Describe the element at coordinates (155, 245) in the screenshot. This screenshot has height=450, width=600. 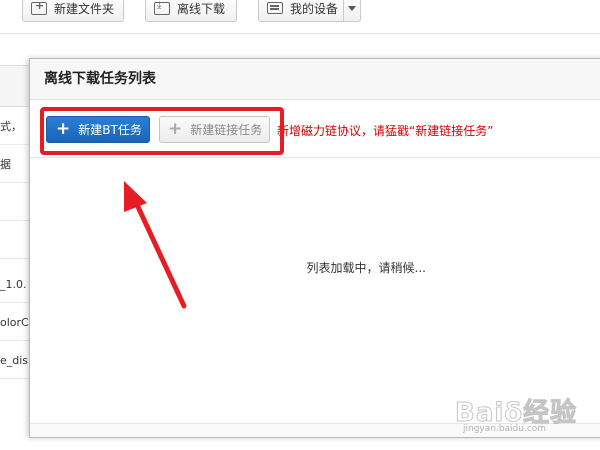
I see `annotation-arrow-icon` at that location.